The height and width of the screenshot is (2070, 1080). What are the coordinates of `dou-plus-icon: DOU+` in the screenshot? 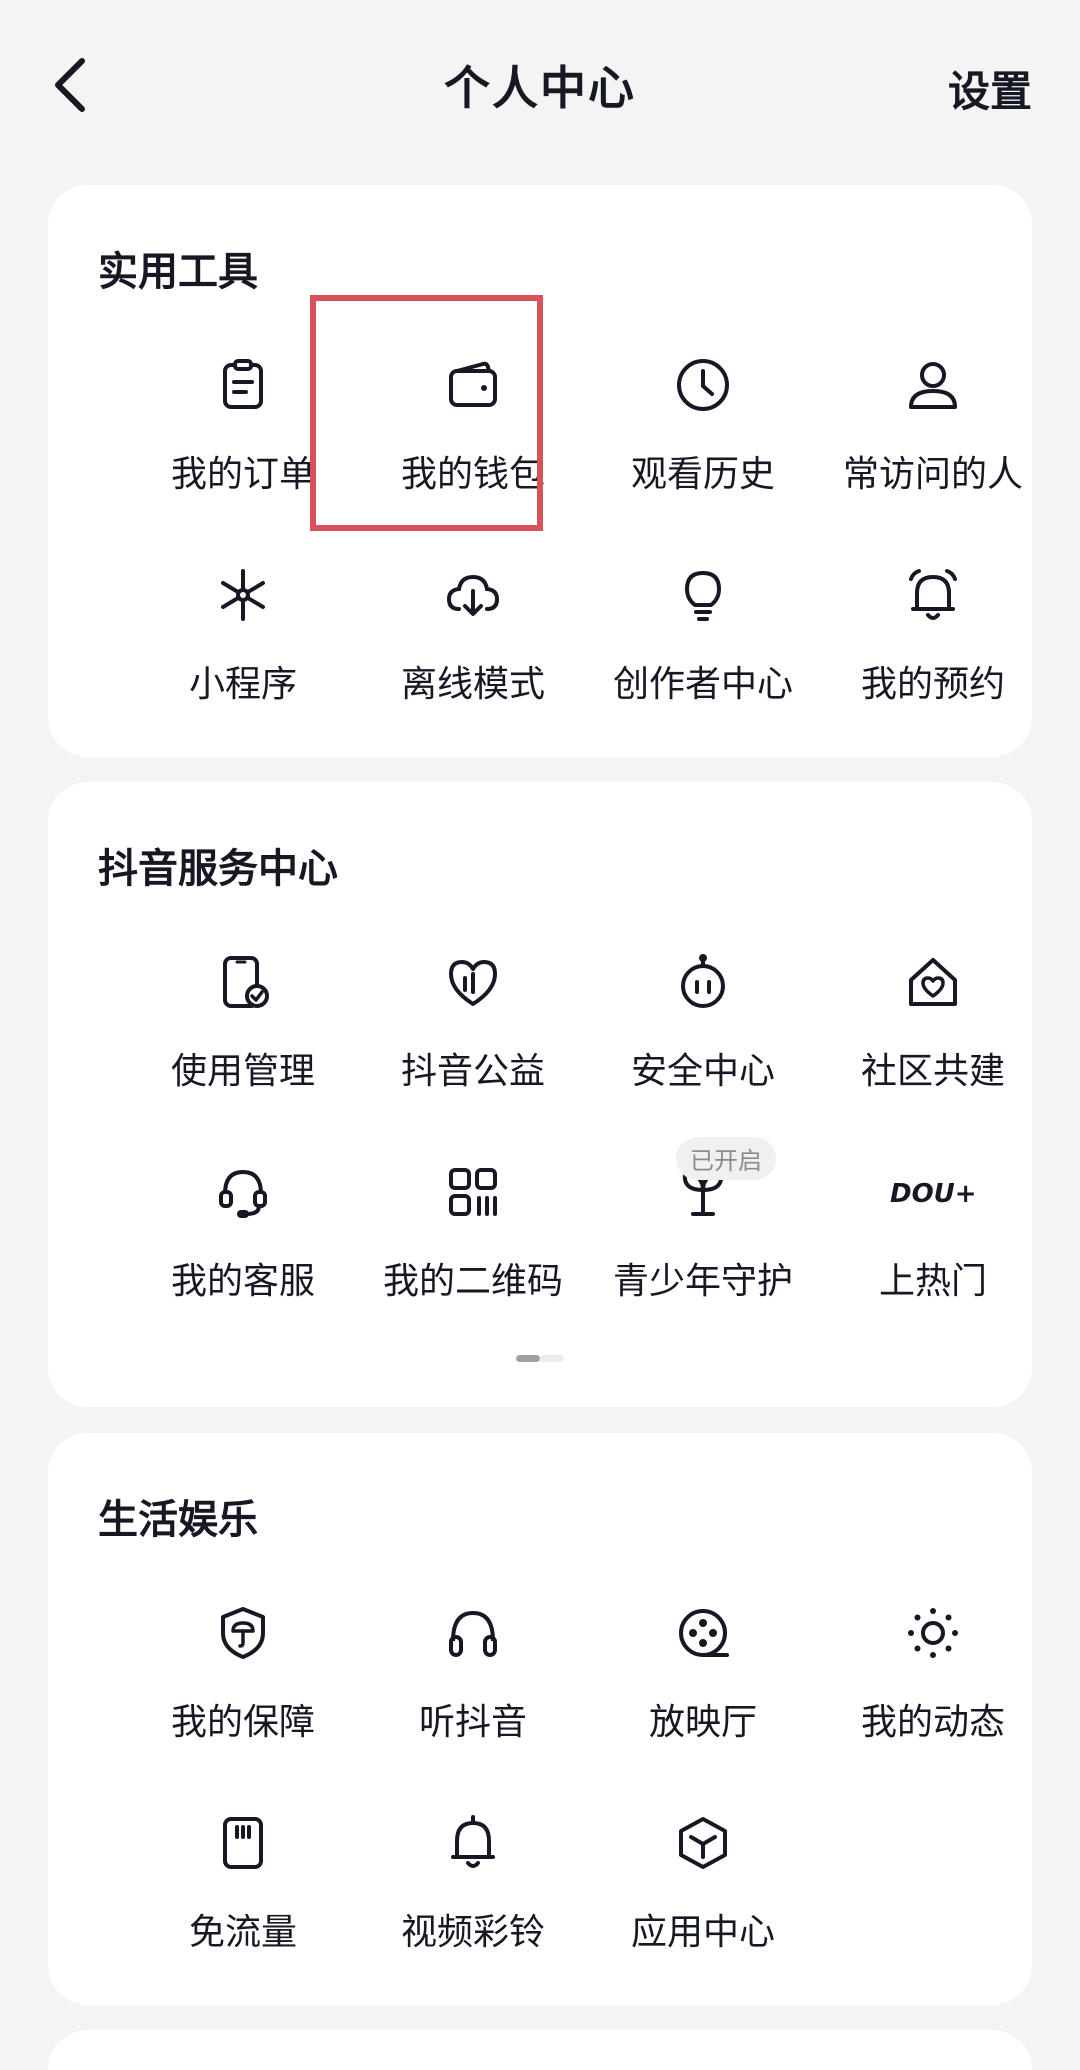 It's located at (933, 1194).